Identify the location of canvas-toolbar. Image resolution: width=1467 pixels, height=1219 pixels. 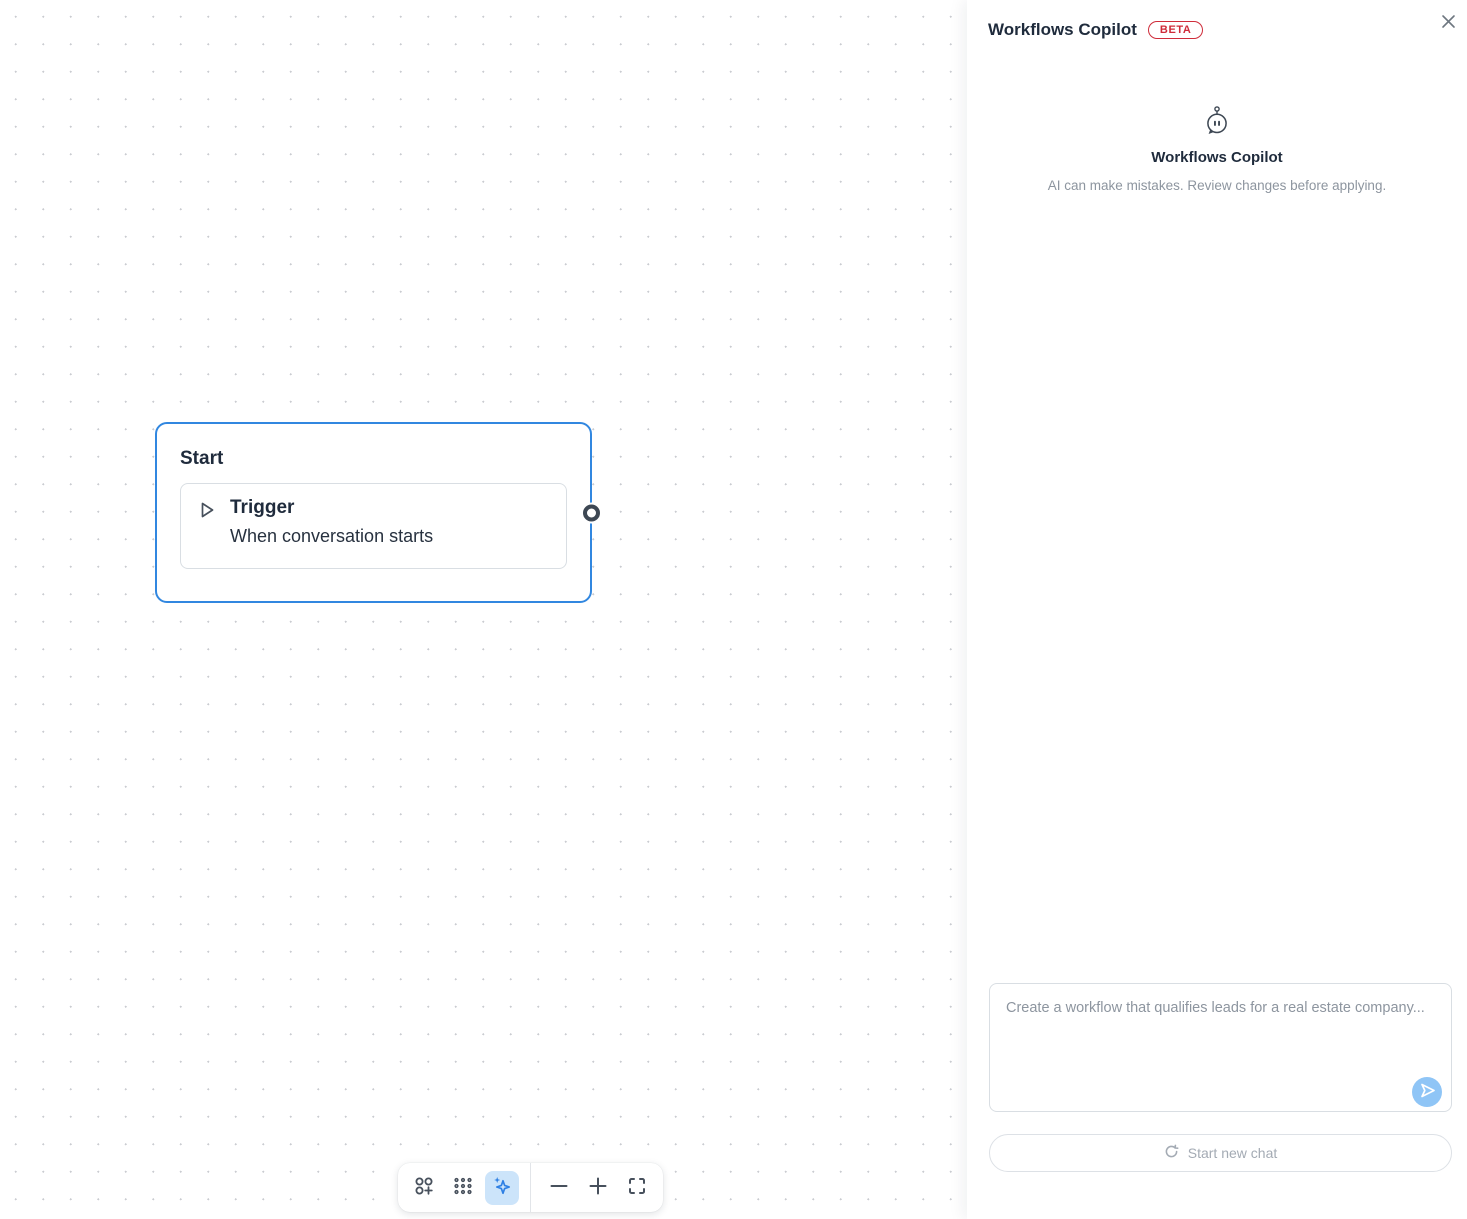
(530, 1187).